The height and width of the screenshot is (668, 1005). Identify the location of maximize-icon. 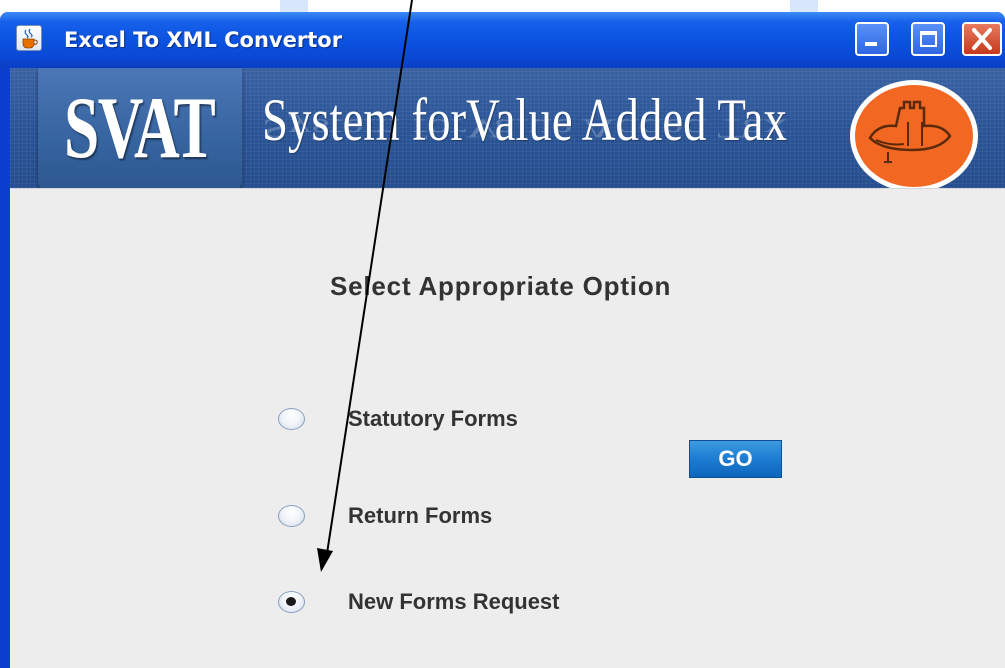
(928, 39).